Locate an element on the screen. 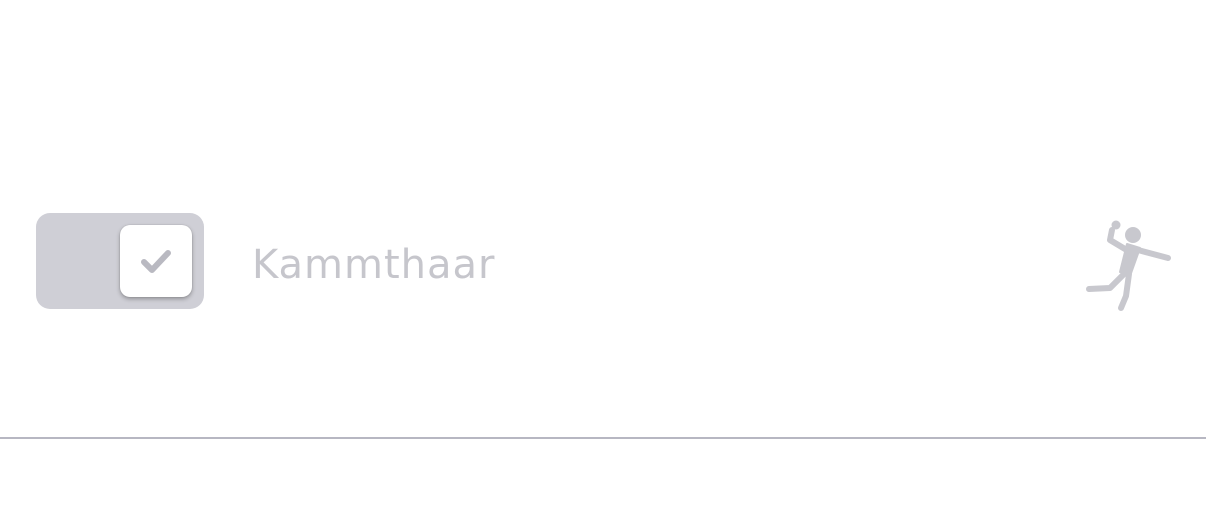 This screenshot has width=1206, height=522. checkmark-icon is located at coordinates (156, 261).